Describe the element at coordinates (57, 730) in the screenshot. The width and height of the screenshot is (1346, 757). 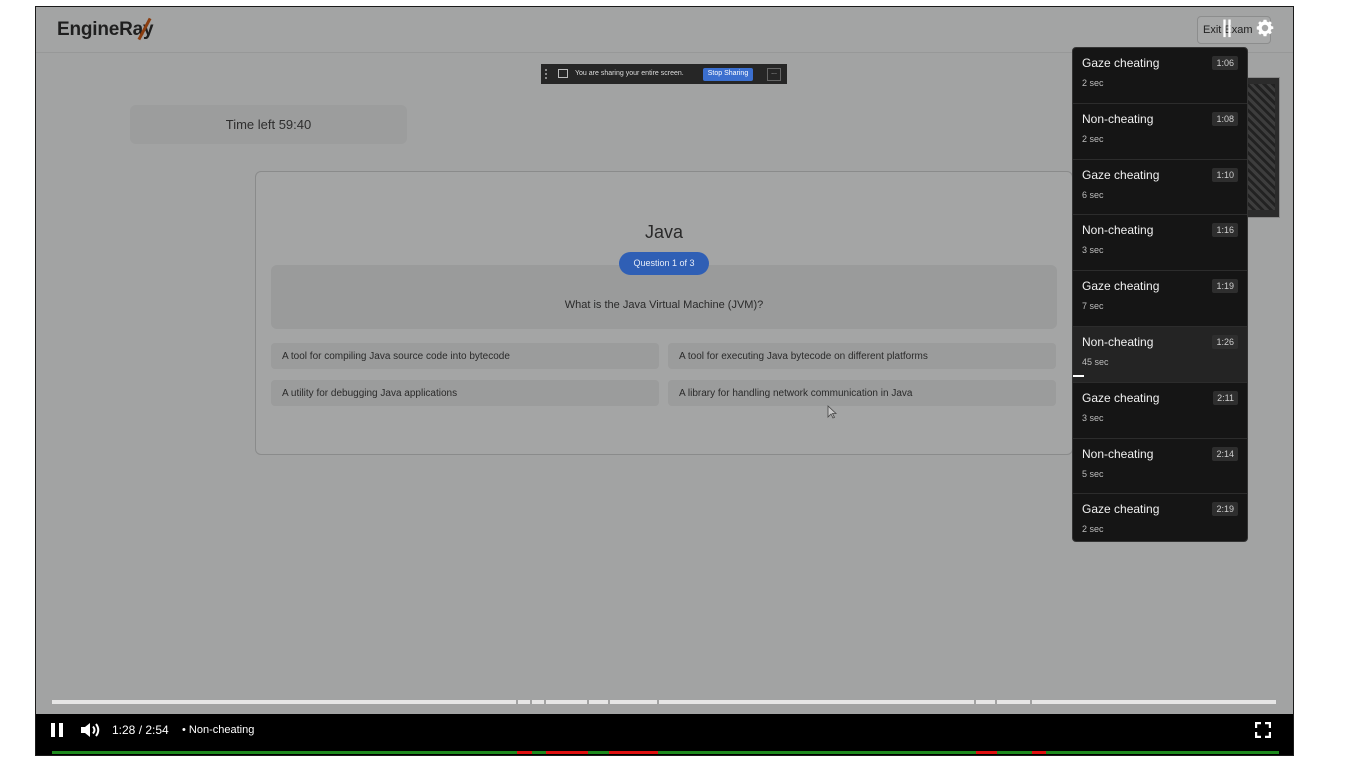
I see `pause-icon` at that location.